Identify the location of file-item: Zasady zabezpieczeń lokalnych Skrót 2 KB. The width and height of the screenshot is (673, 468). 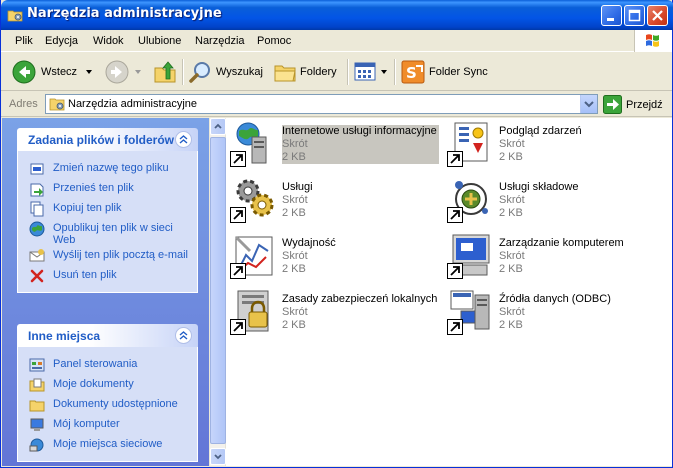
(335, 313).